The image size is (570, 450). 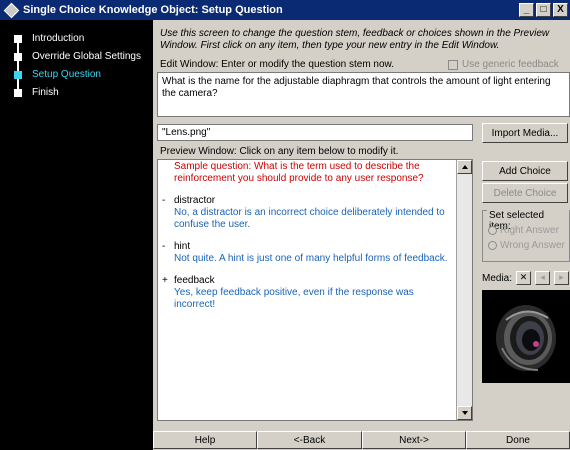 I want to click on arrow-up-icon, so click(x=465, y=167).